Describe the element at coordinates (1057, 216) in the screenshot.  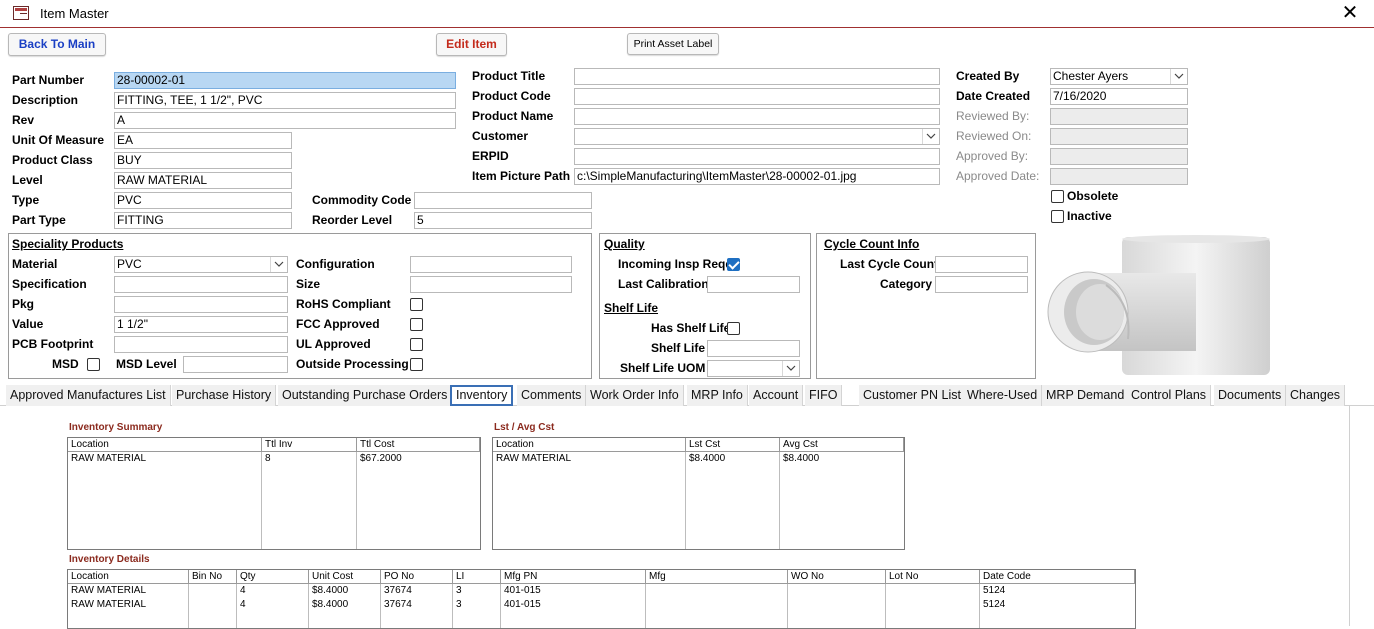
I see `inactive-checkbox` at that location.